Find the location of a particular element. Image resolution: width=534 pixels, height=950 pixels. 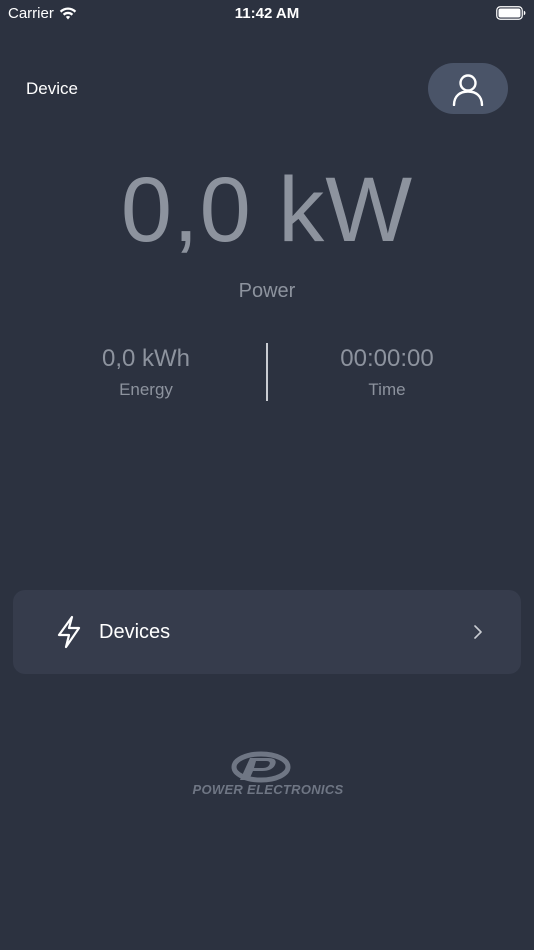

power-electronics-logo: POWER ELECTRONICS is located at coordinates (268, 776).